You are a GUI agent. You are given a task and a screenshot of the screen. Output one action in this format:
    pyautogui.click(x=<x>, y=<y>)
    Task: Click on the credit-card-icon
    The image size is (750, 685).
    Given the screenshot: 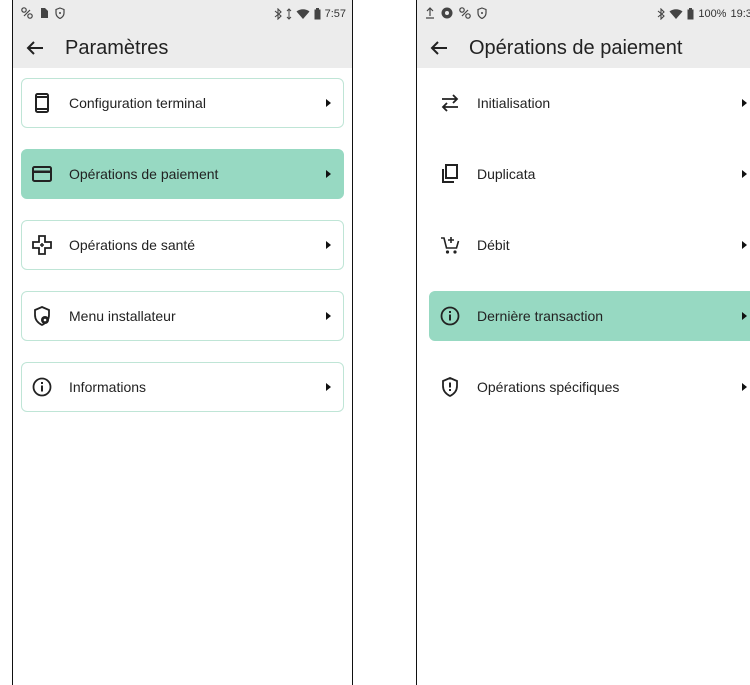 What is the action you would take?
    pyautogui.click(x=42, y=174)
    